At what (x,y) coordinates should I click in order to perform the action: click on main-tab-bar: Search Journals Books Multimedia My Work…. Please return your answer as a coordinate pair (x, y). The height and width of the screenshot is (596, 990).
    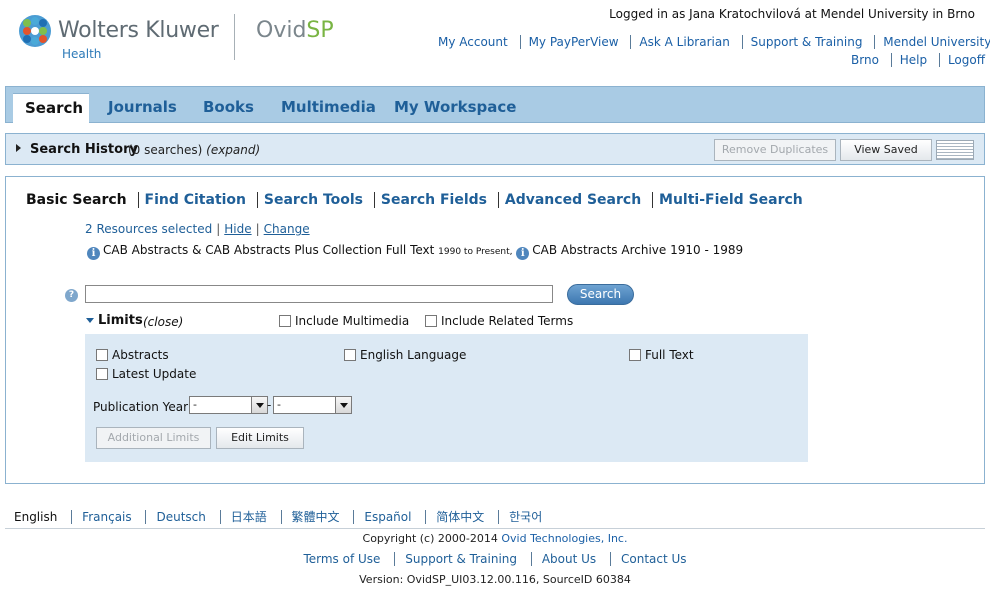
    Looking at the image, I should click on (495, 105).